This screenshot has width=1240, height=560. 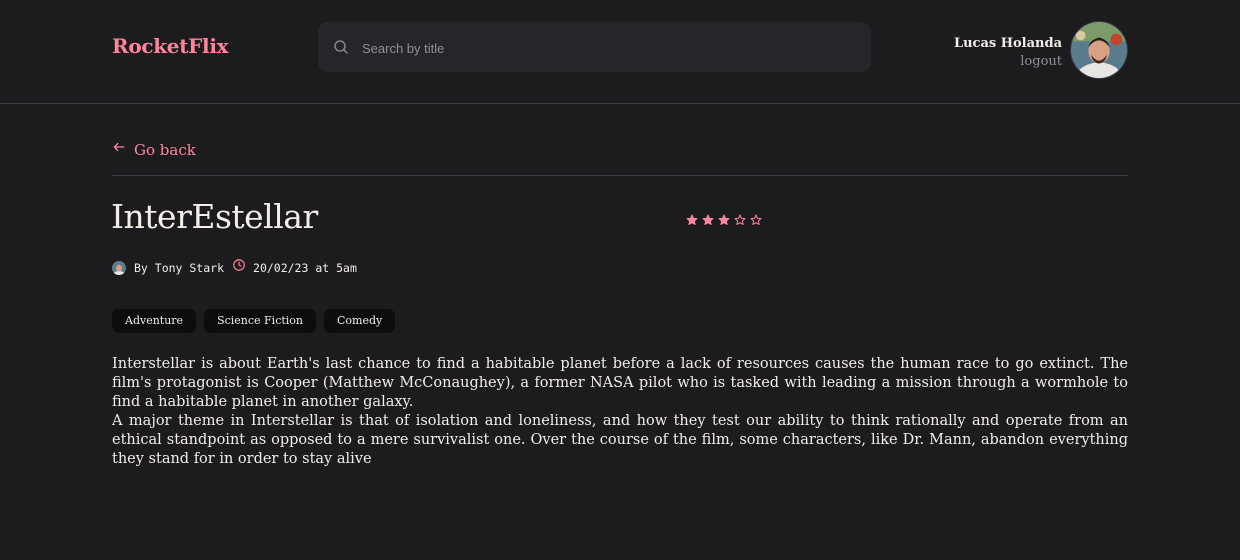 What do you see at coordinates (360, 321) in the screenshot?
I see `tag: Comedy` at bounding box center [360, 321].